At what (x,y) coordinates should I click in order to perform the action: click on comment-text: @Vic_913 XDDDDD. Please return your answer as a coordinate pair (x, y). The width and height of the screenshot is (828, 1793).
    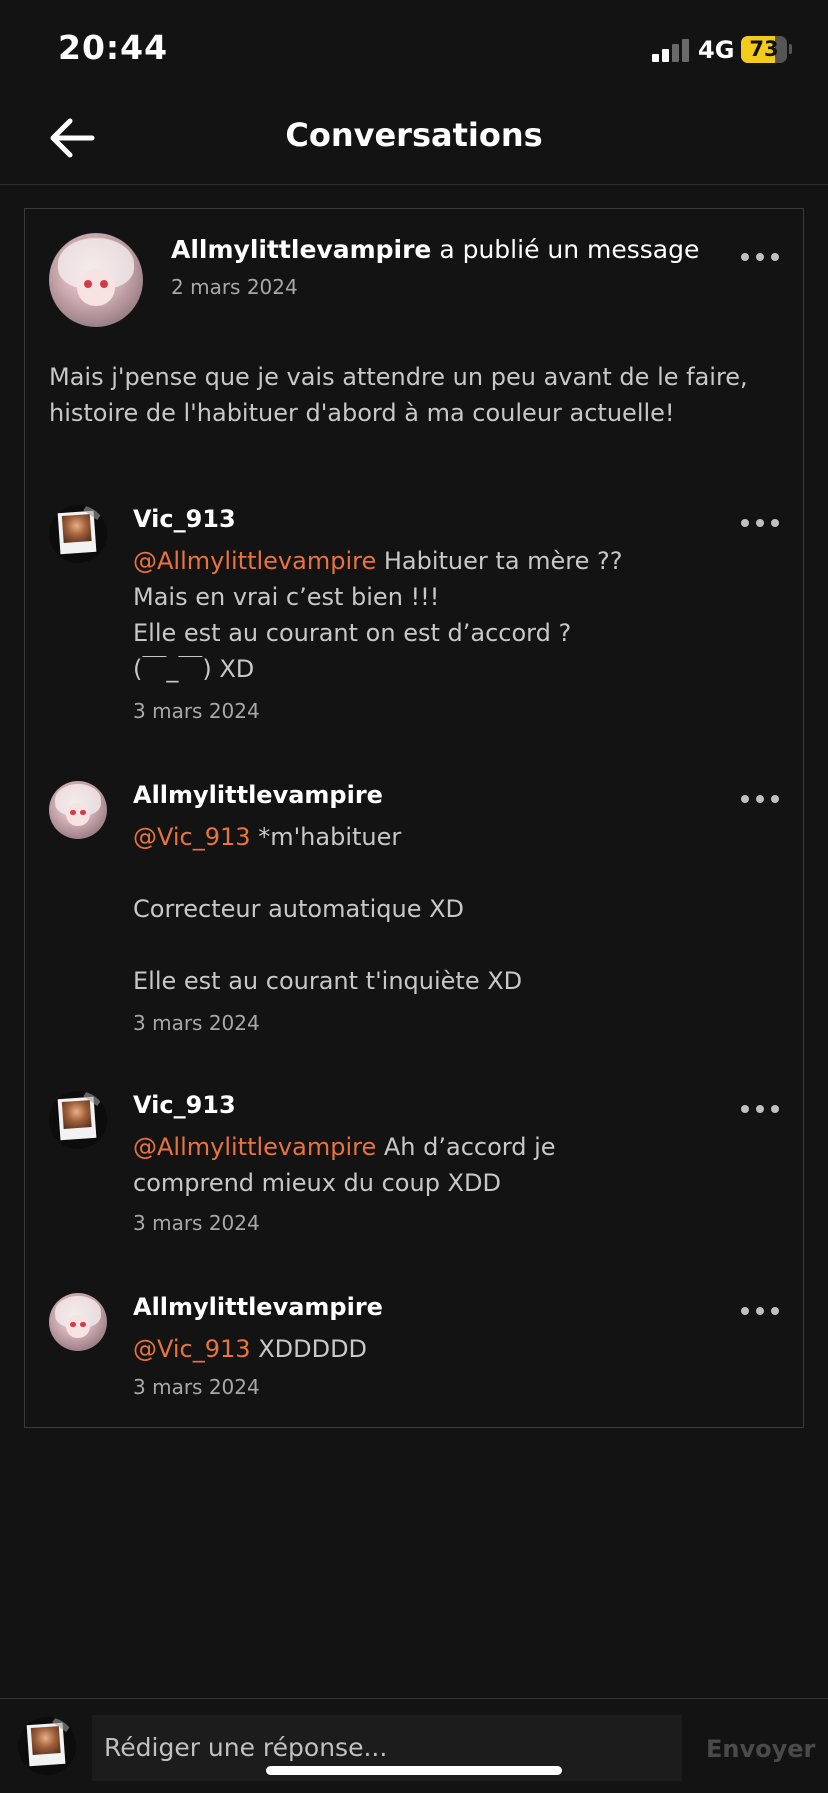
    Looking at the image, I should click on (250, 1349).